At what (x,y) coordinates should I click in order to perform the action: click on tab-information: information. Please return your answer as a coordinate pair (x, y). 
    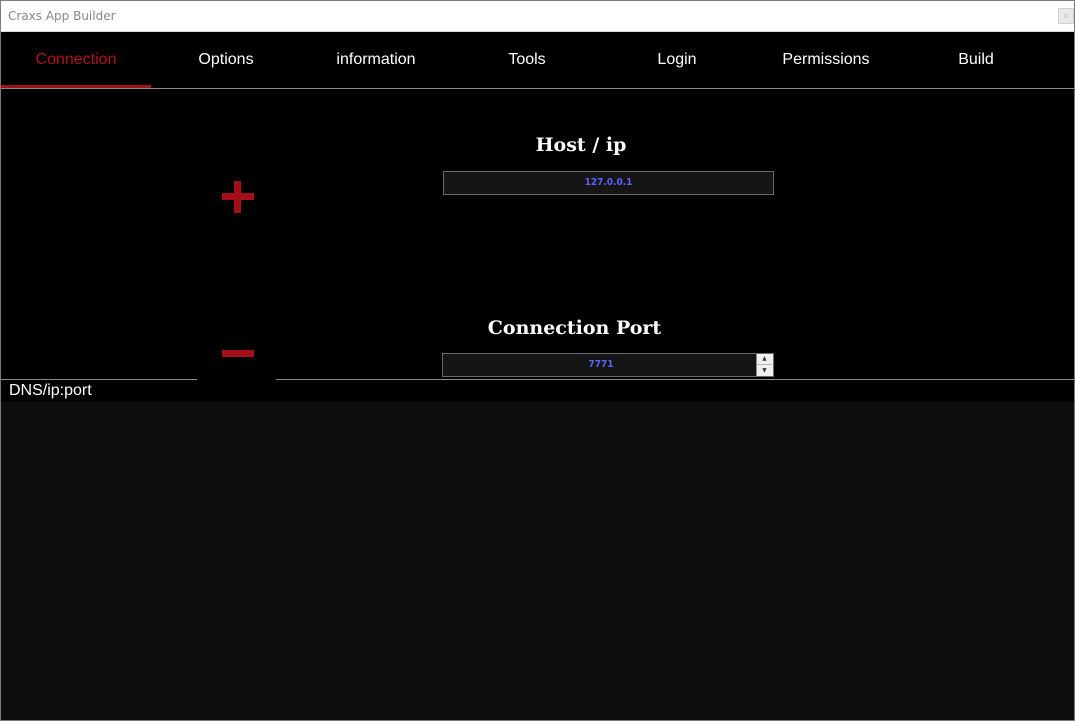
    Looking at the image, I should click on (376, 60).